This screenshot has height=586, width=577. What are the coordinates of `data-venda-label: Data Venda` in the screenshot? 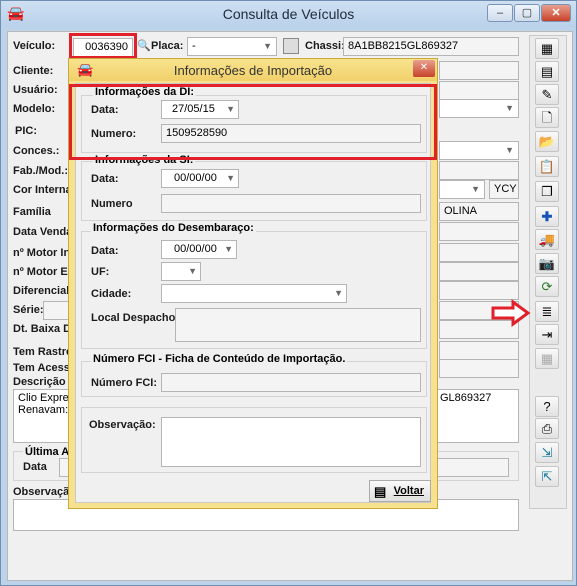 It's located at (43, 232).